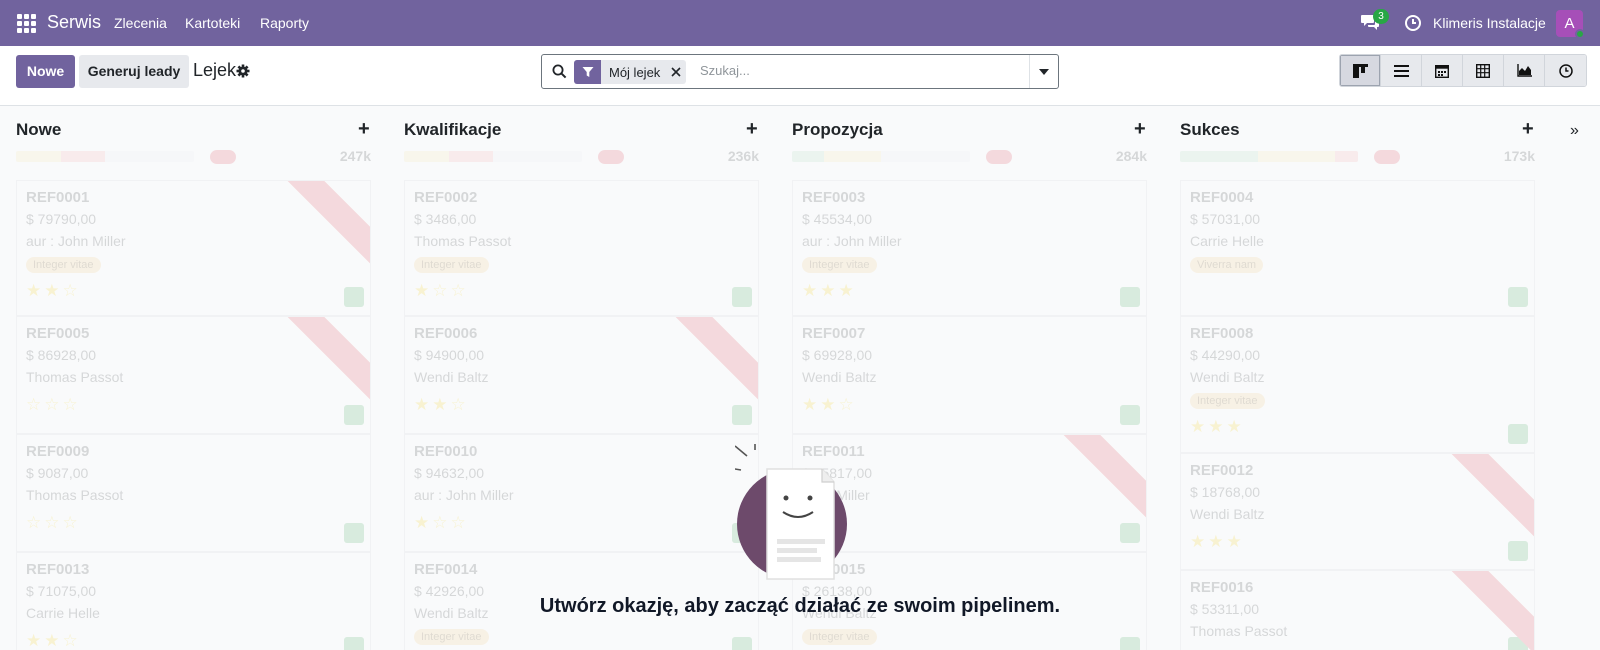 This screenshot has width=1600, height=650. What do you see at coordinates (1381, 16) in the screenshot?
I see `messages-count-badge: 3` at bounding box center [1381, 16].